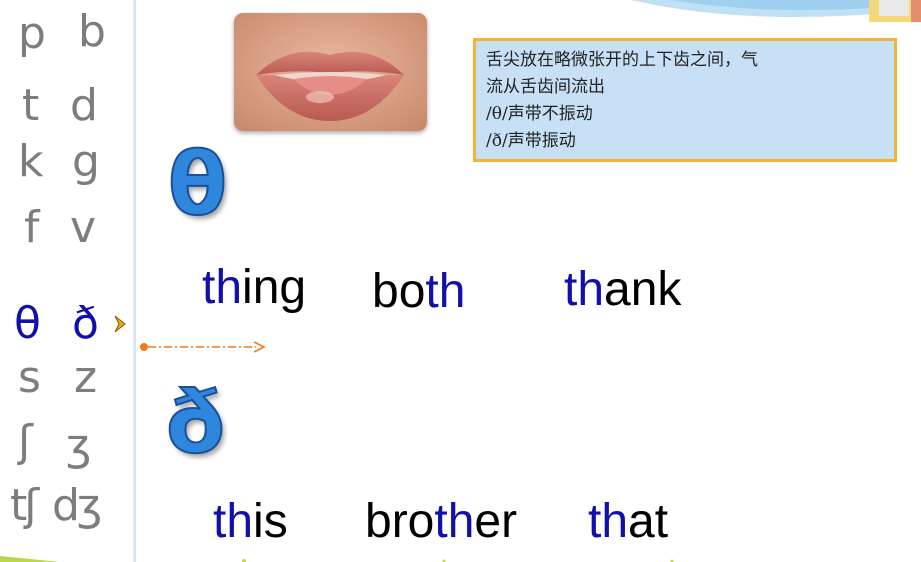  Describe the element at coordinates (776, 11) in the screenshot. I see `decorative-swoosh` at that location.